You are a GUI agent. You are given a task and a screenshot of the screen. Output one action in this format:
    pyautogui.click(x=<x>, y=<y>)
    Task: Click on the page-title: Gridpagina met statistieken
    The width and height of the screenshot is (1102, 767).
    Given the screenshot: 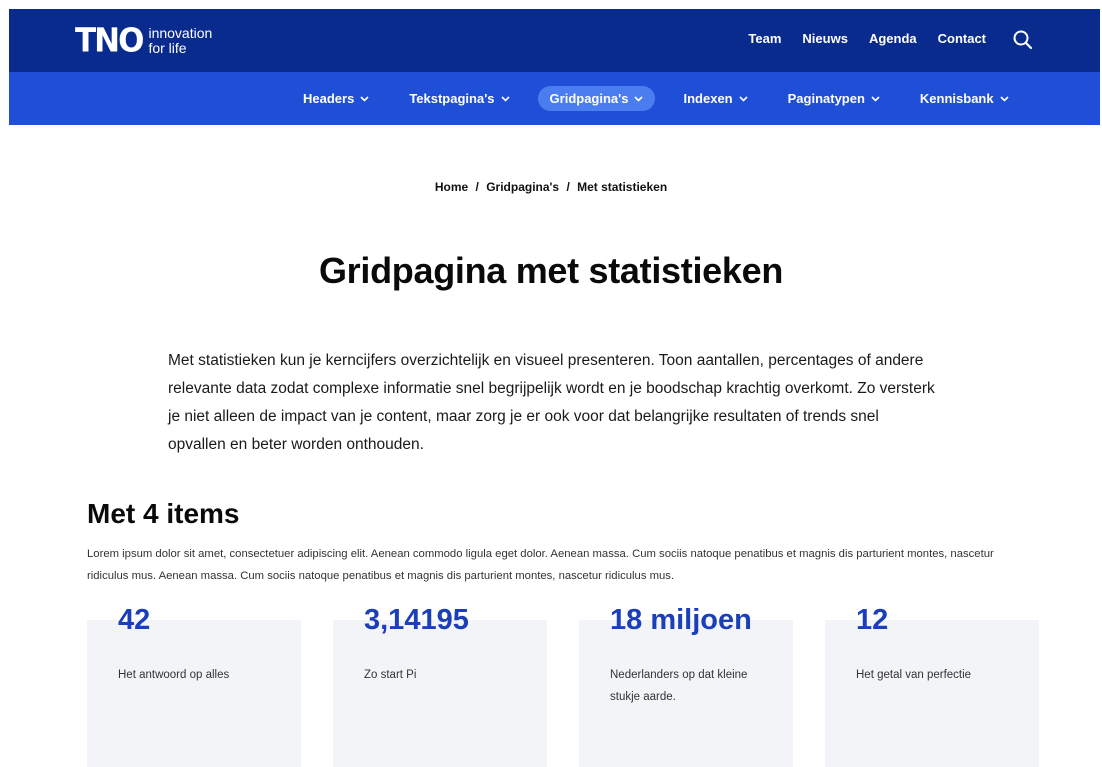 What is the action you would take?
    pyautogui.click(x=551, y=270)
    